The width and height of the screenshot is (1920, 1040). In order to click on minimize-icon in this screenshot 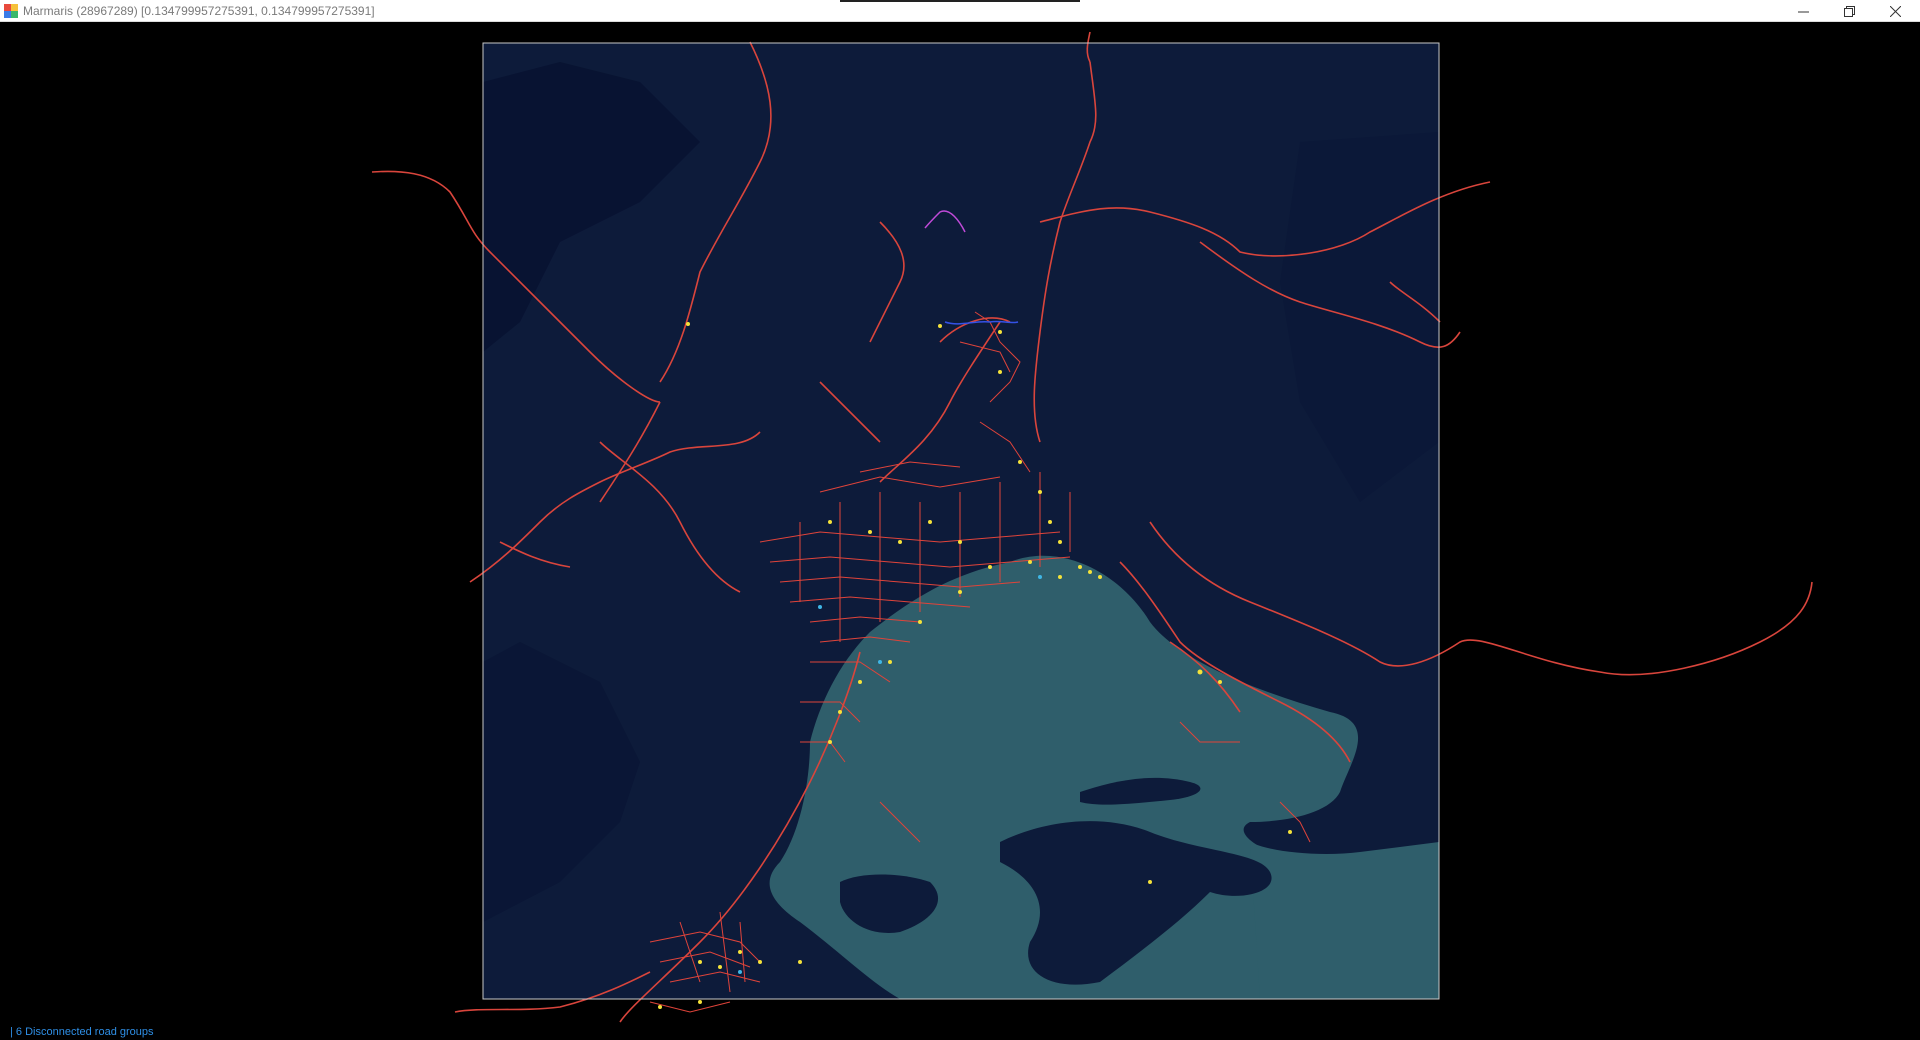, I will do `click(1803, 11)`.